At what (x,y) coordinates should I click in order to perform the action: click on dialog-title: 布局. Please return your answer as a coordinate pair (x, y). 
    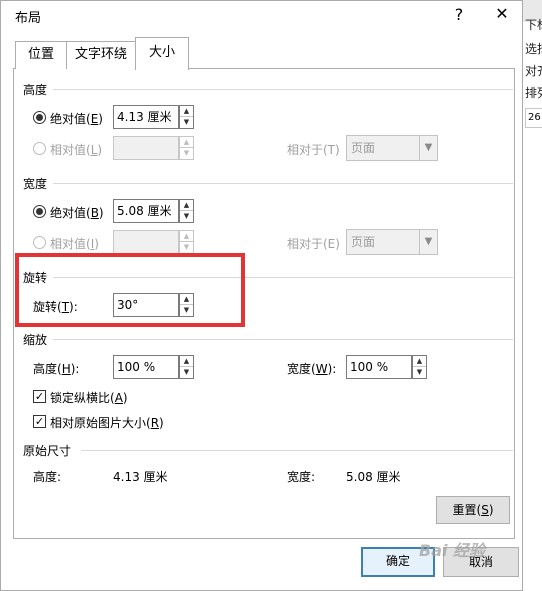
    Looking at the image, I should click on (28, 18).